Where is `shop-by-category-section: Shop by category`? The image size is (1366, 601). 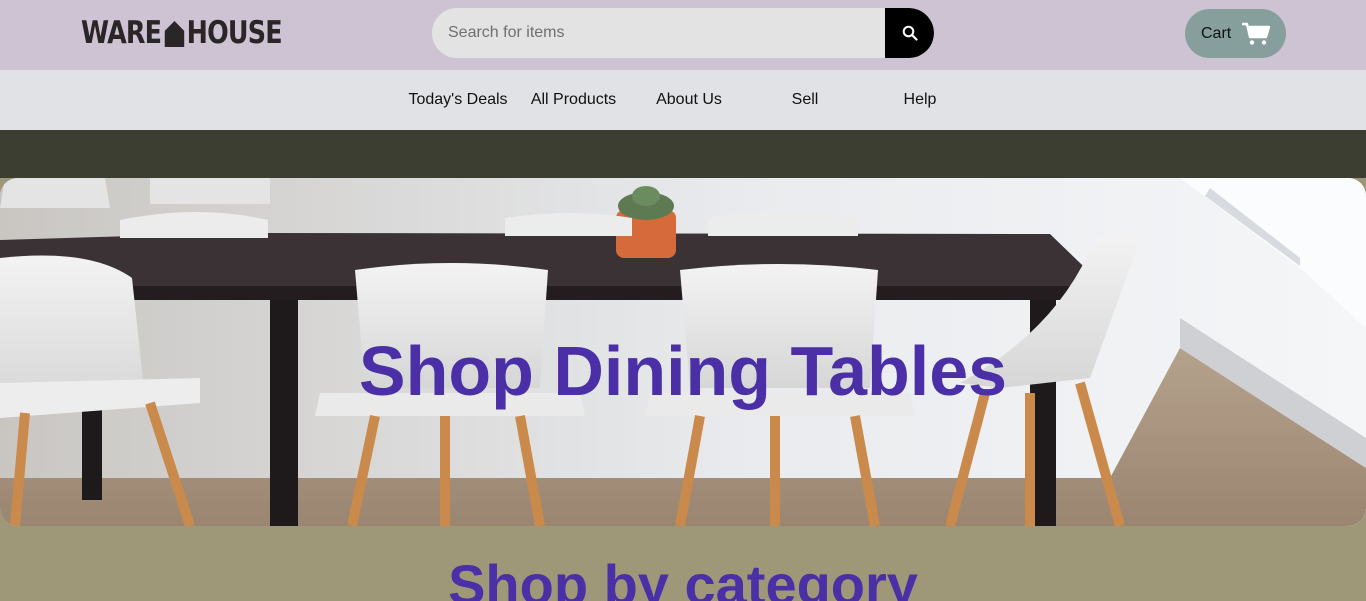
shop-by-category-section: Shop by category is located at coordinates (683, 563).